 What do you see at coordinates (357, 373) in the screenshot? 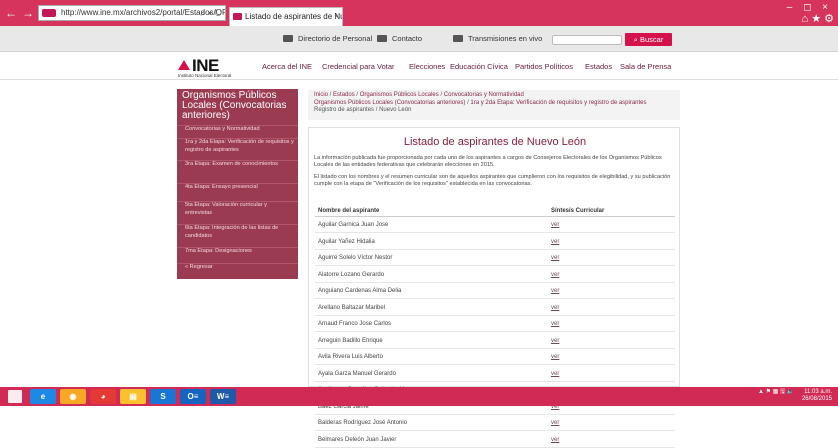
I see `aspirant-name: Ayala Garza Manuel Gerardo` at bounding box center [357, 373].